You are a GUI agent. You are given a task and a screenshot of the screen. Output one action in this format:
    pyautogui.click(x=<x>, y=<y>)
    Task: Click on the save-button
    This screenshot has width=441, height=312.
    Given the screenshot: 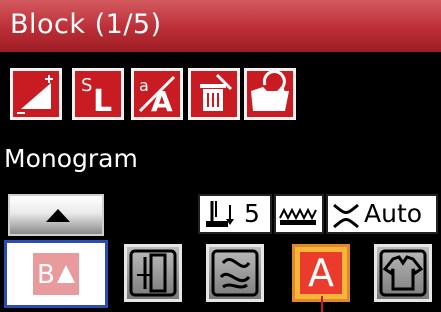 What is the action you would take?
    pyautogui.click(x=270, y=94)
    